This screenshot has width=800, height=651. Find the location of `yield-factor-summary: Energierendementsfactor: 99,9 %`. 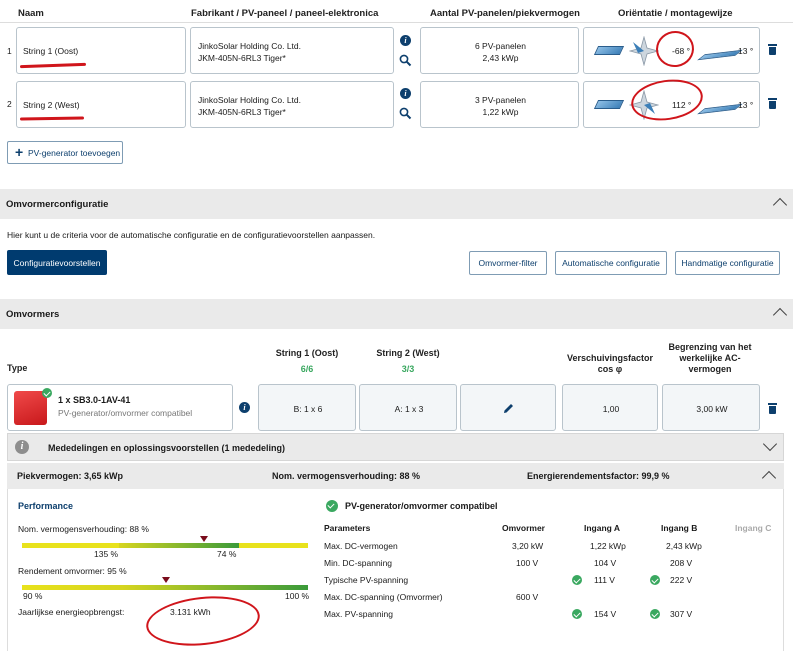

yield-factor-summary: Energierendementsfactor: 99,9 % is located at coordinates (598, 476).